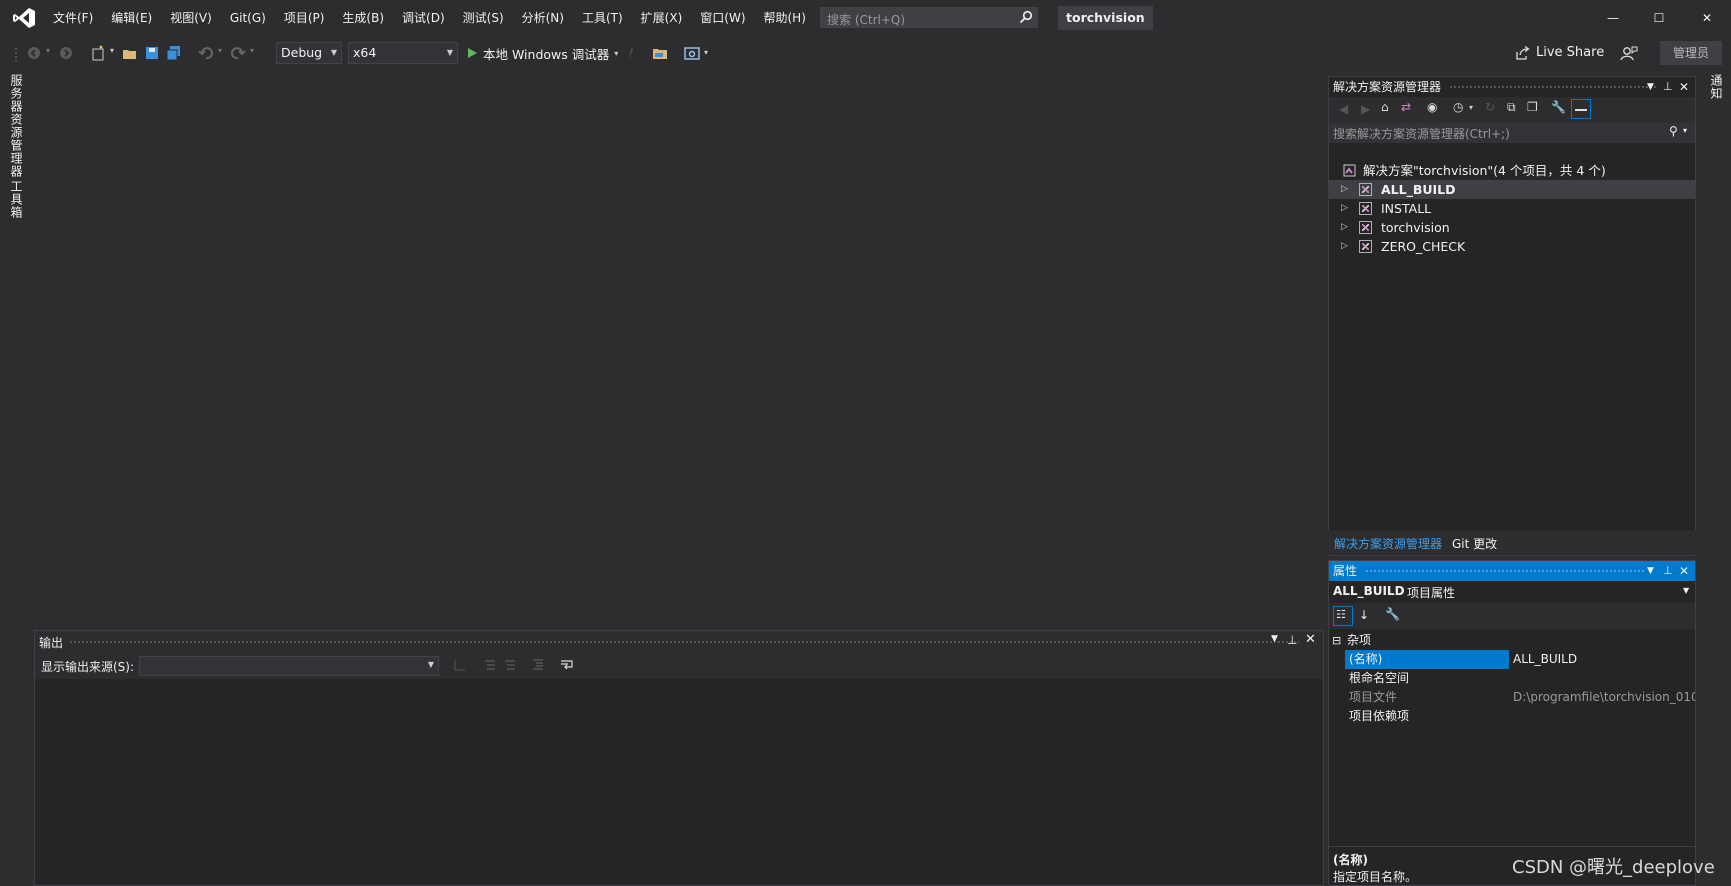  I want to click on new-project-icon, so click(98, 53).